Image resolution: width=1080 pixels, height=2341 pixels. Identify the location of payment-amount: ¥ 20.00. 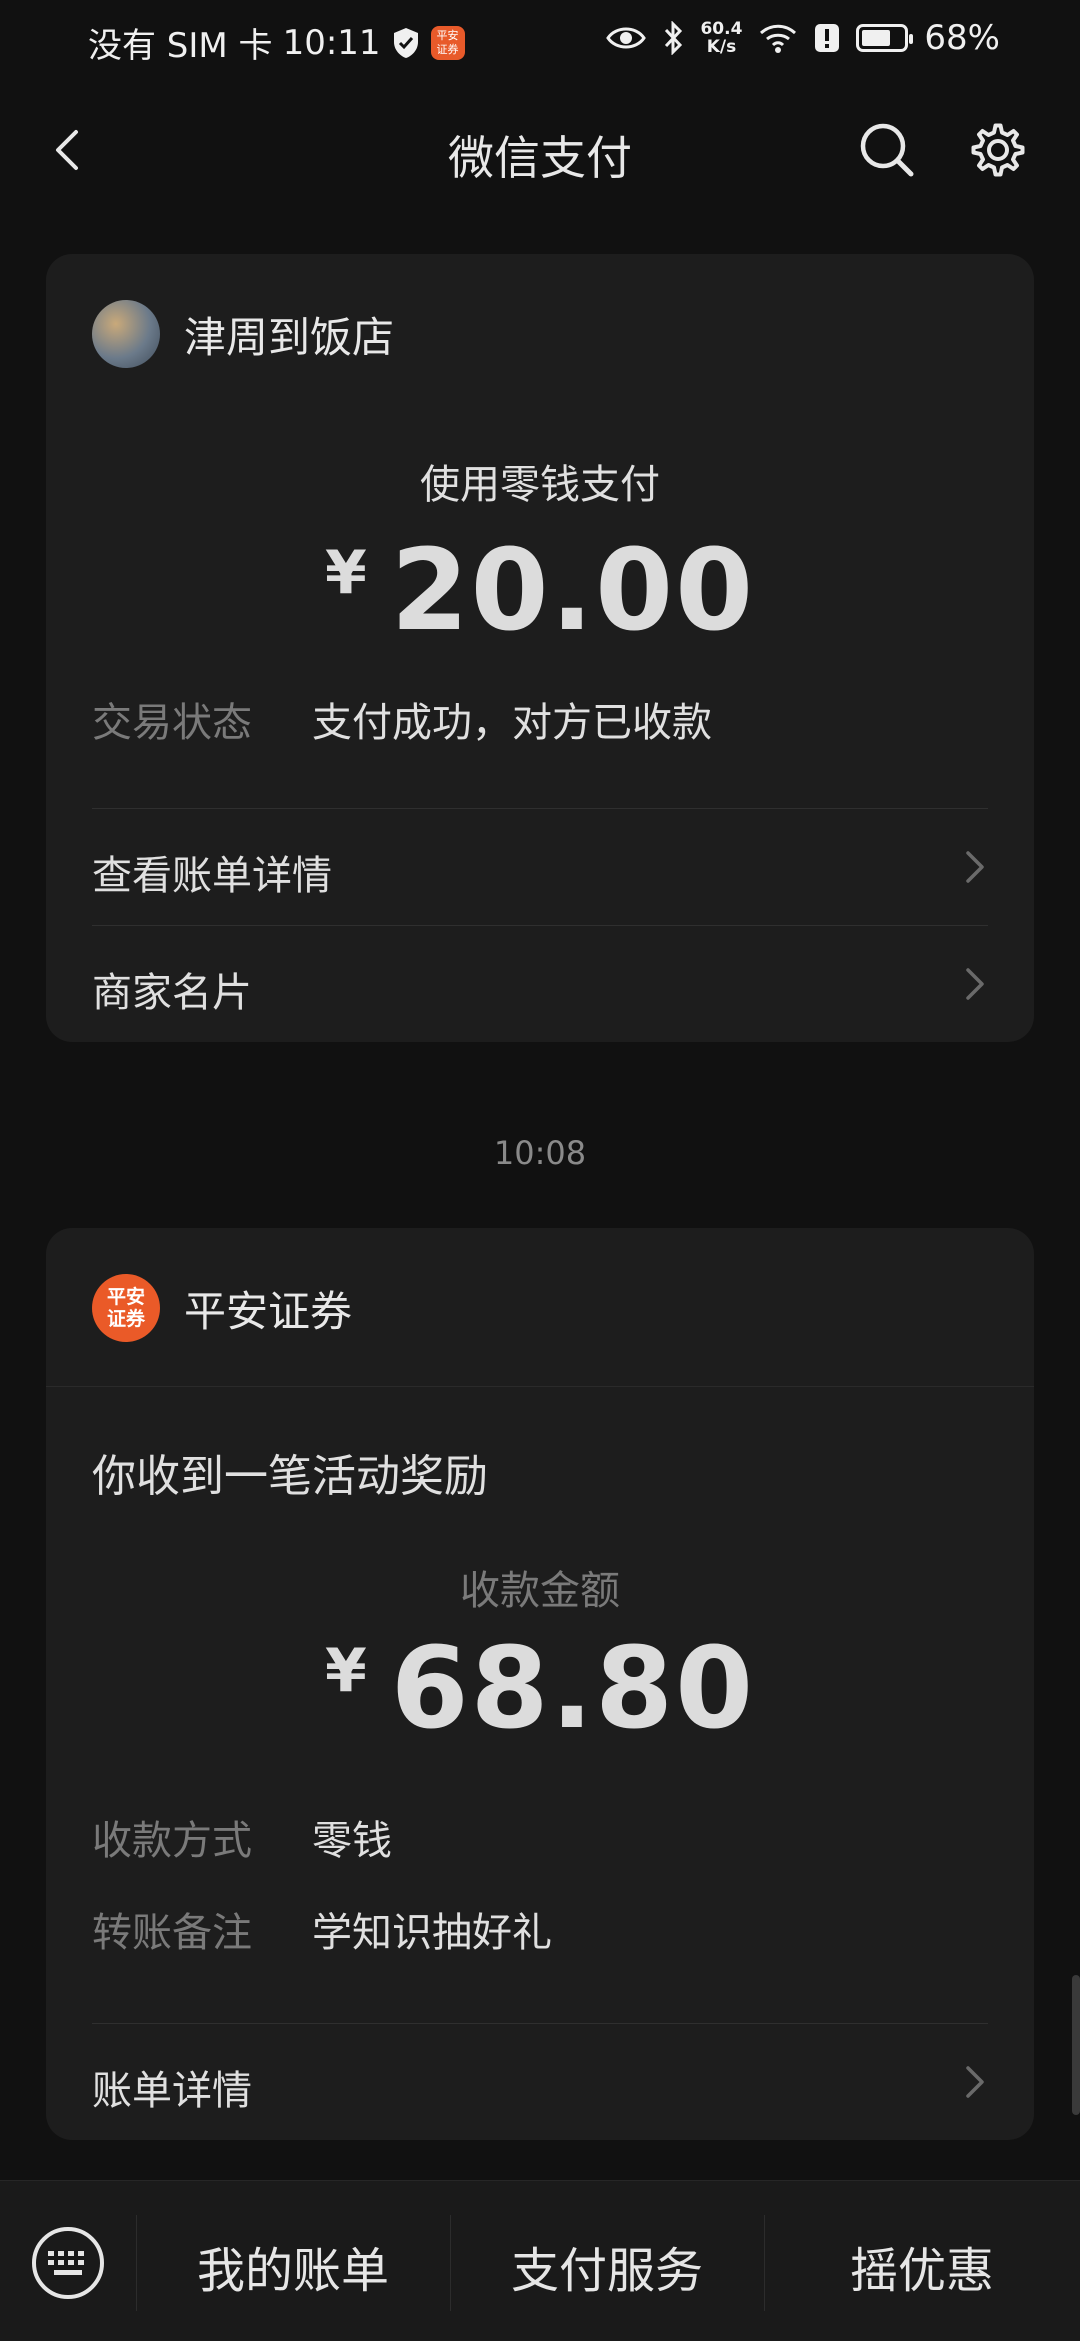
(540, 591).